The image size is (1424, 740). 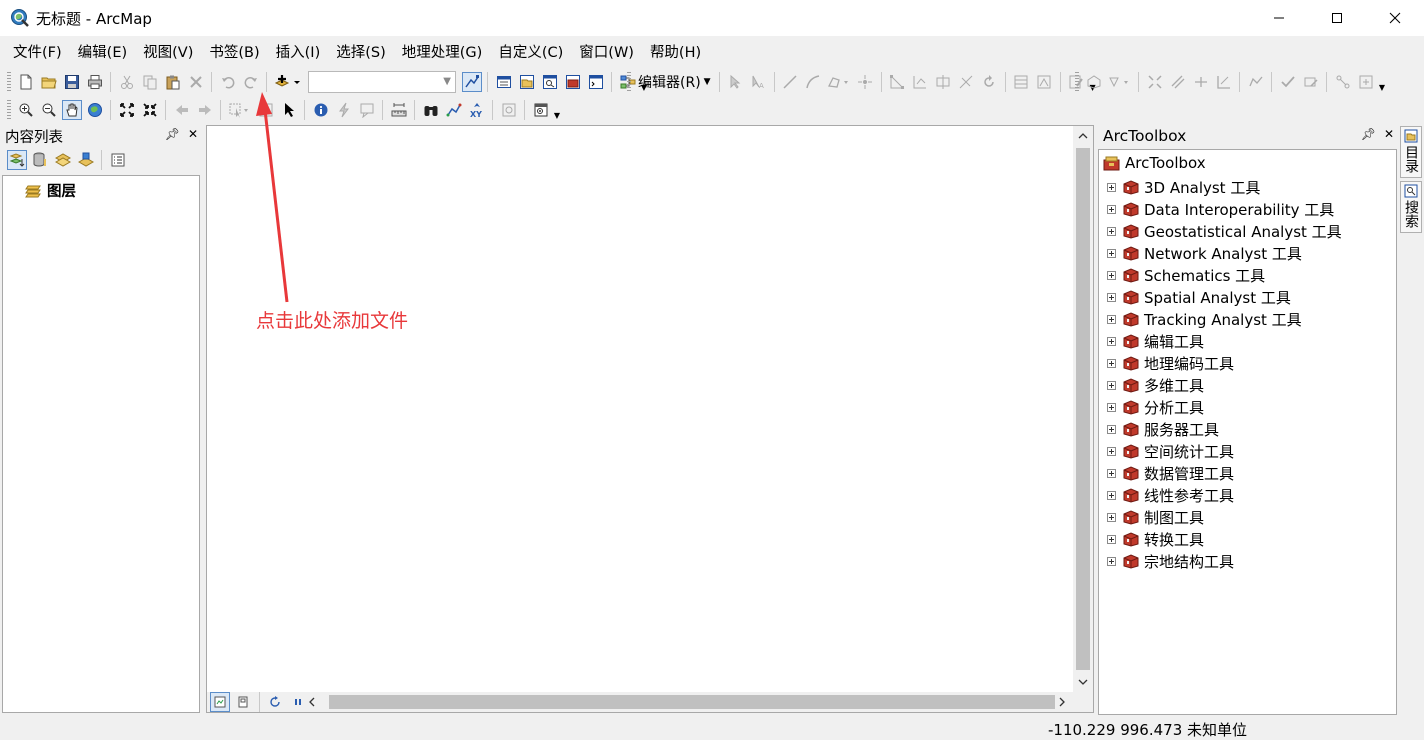 I want to click on end-point-arc-button, so click(x=813, y=82).